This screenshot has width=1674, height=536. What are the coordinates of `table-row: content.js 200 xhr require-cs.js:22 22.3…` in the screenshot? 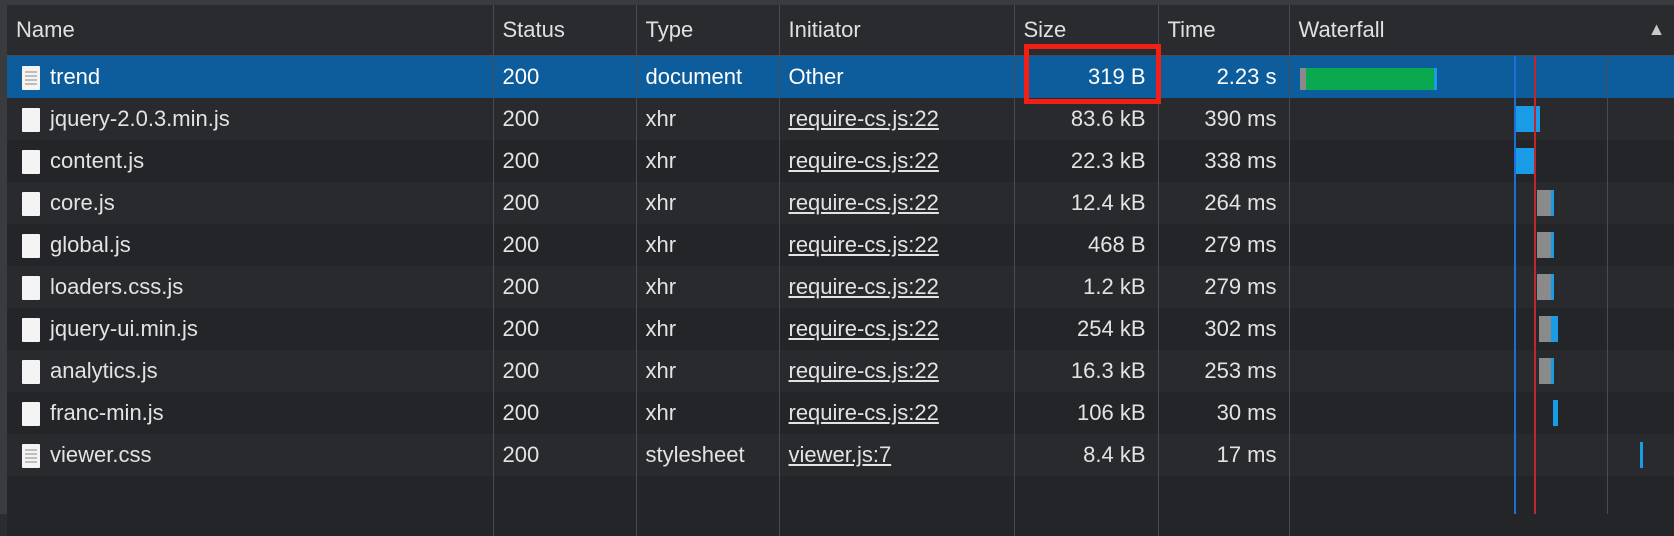 It's located at (840, 161).